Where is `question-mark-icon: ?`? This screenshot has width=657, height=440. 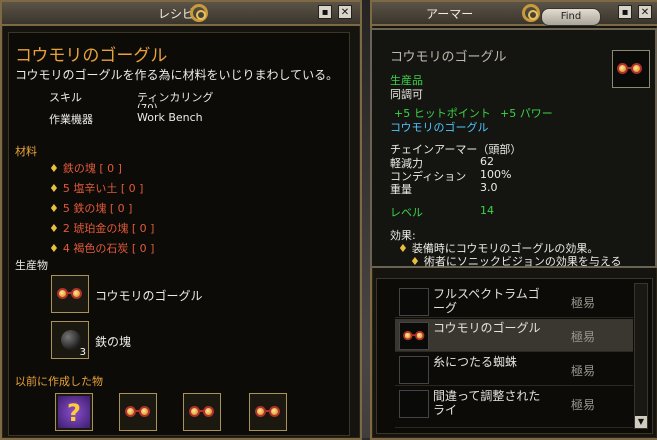 question-mark-icon: ? is located at coordinates (74, 412).